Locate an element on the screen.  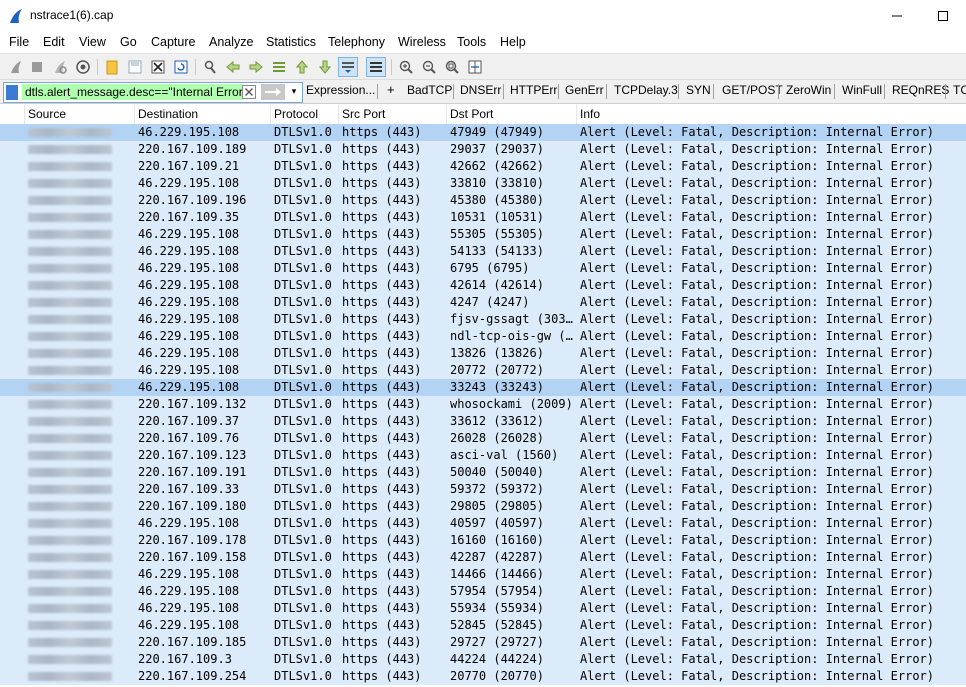
filter-button-syn: SYN is located at coordinates (698, 90).